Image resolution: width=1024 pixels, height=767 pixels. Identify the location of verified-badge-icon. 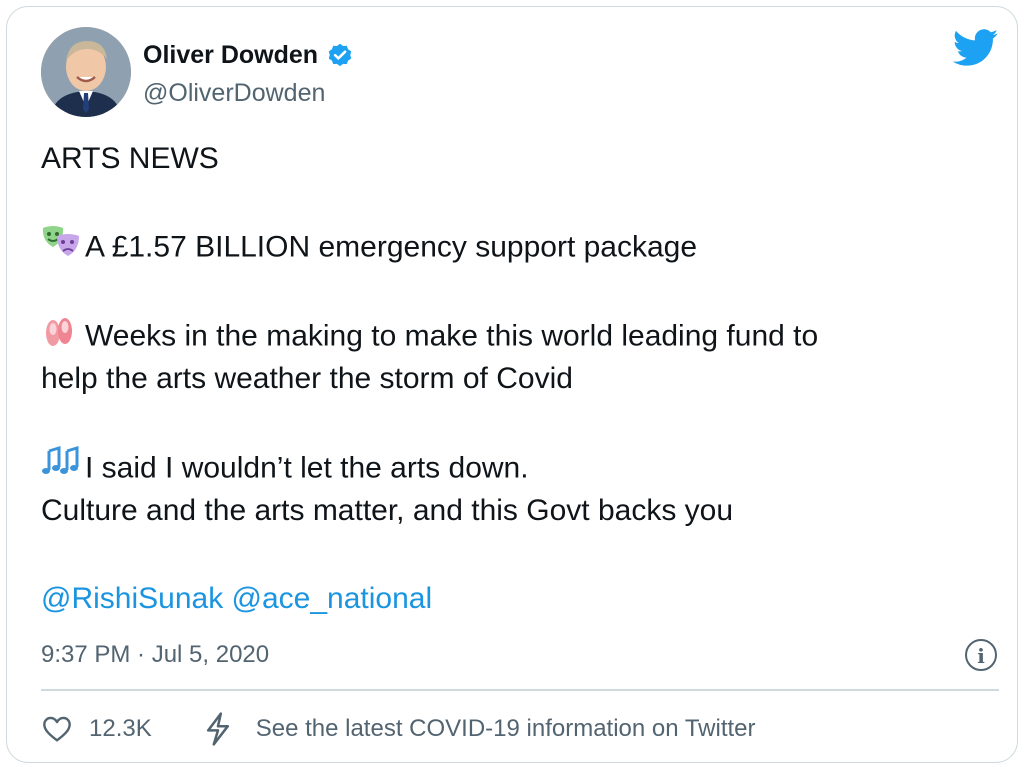
(340, 56).